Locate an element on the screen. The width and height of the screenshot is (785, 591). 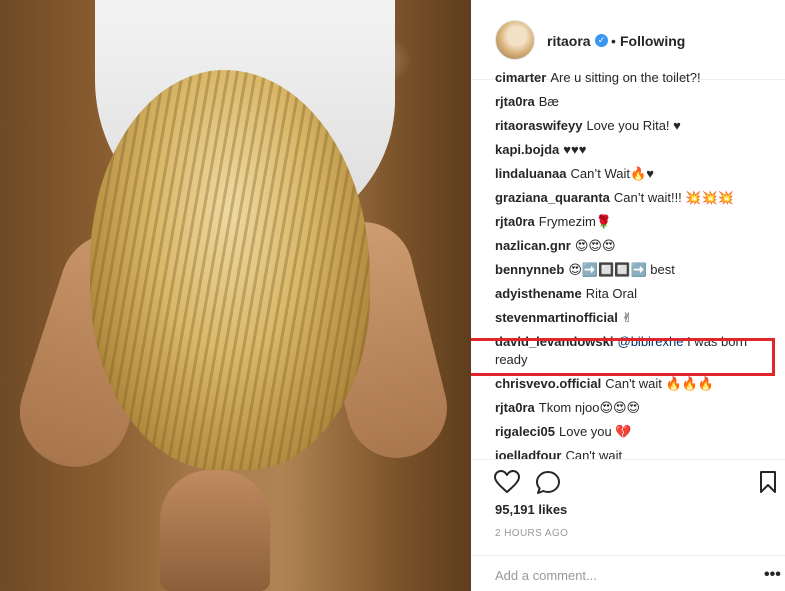
comment-item: stevenmartinofficial ✌ is located at coordinates (631, 318).